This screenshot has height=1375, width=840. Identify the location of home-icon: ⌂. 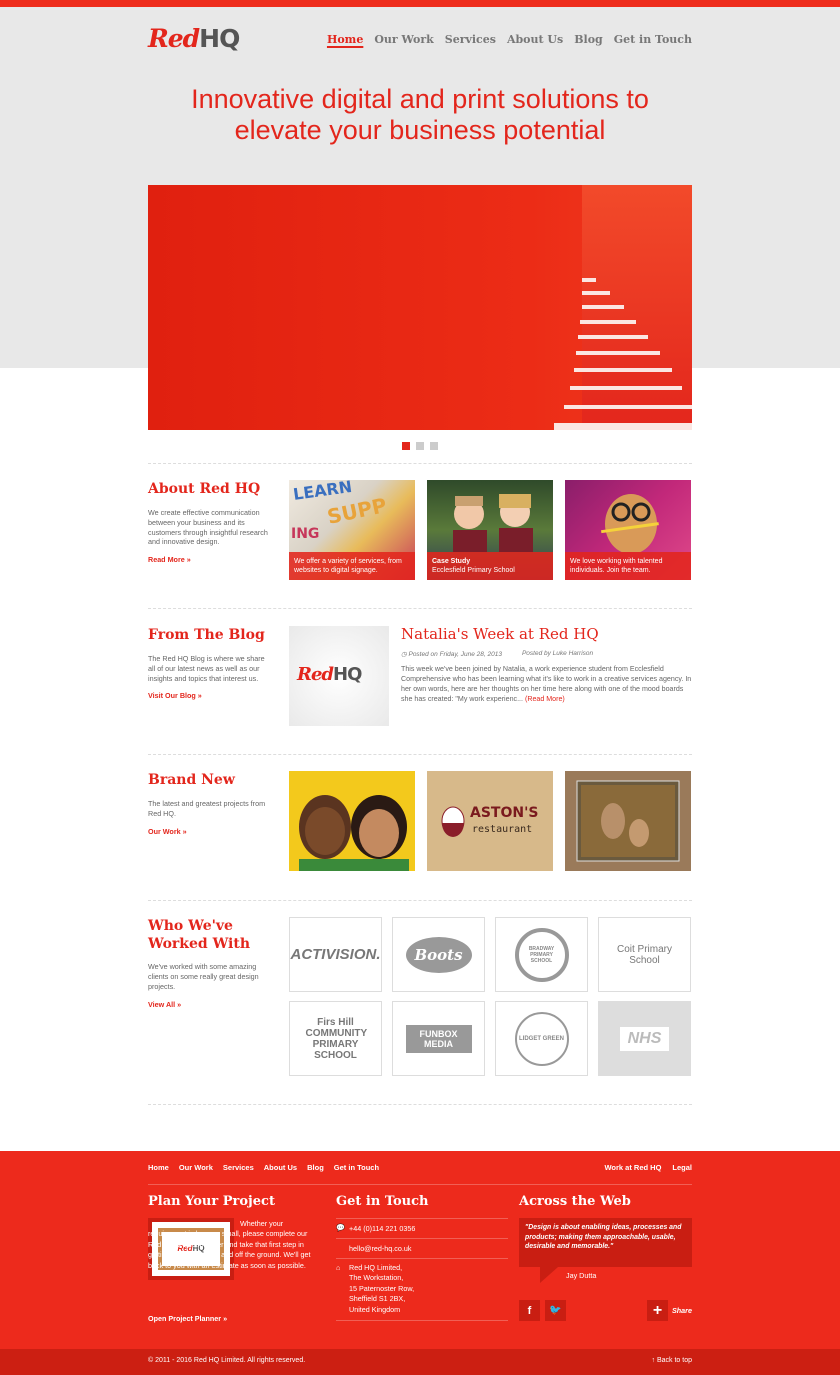
(338, 1267).